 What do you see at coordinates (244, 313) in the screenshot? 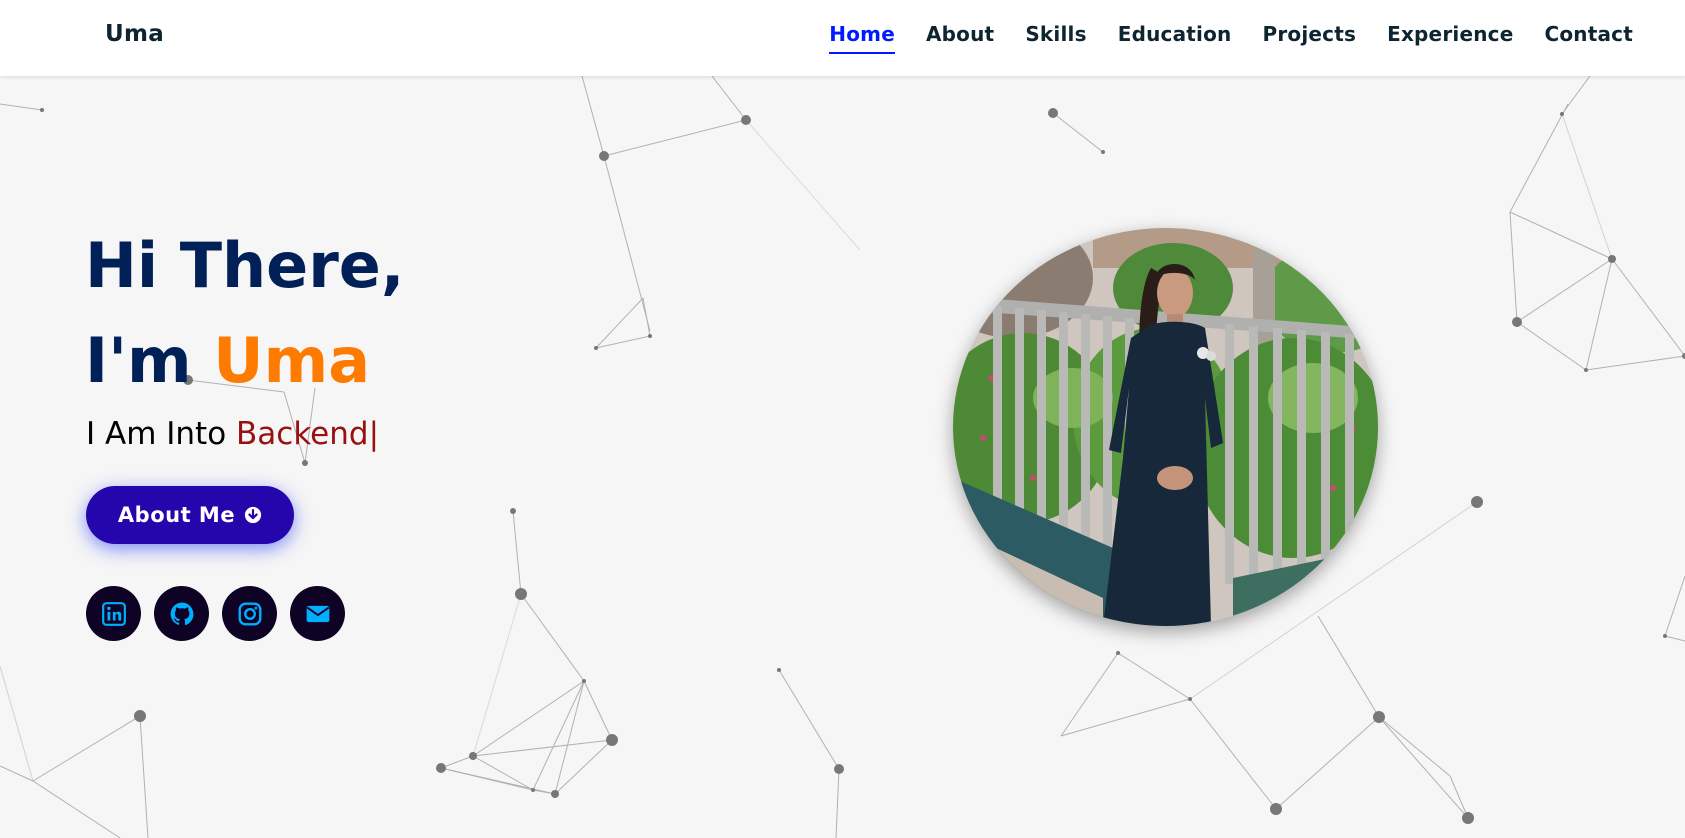
I see `hero-heading: Hi There, I'm Uma` at bounding box center [244, 313].